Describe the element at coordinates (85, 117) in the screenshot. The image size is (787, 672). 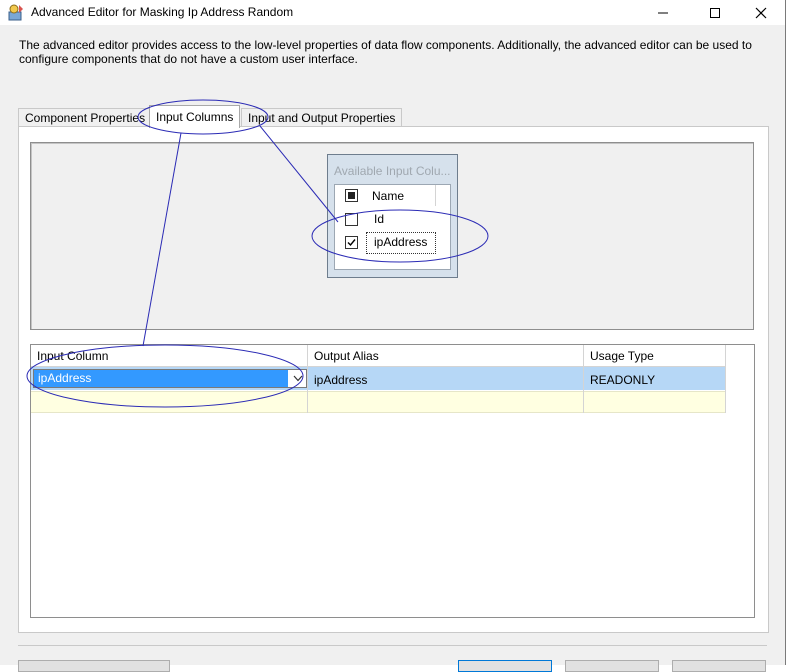
I see `tab-component-properties: Component Properties` at that location.